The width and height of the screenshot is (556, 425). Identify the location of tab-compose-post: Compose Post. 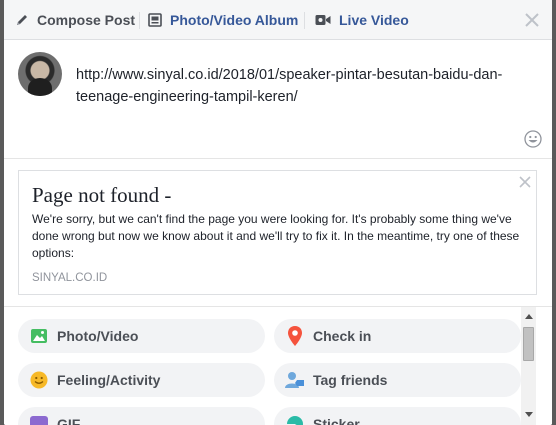
(75, 20).